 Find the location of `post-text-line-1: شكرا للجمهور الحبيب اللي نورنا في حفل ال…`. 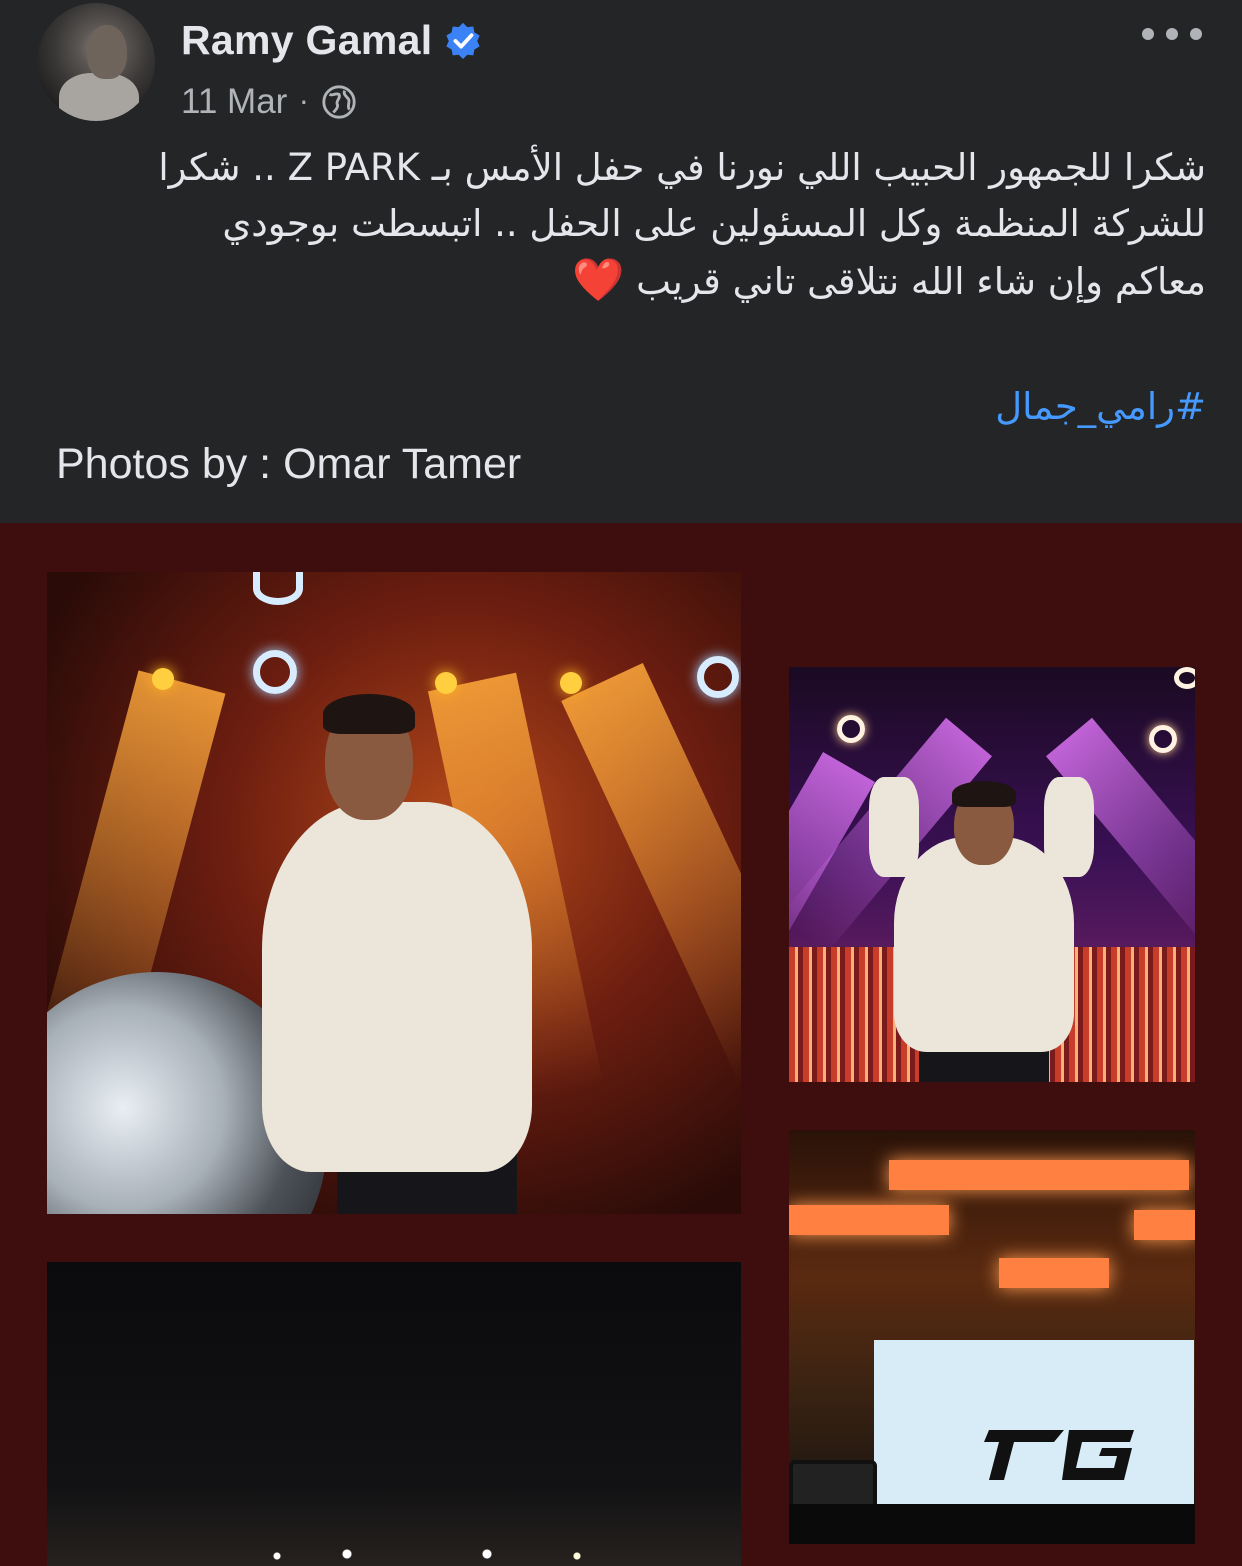

post-text-line-1: شكرا للجمهور الحبيب اللي نورنا في حفل ال… is located at coordinates (682, 195).